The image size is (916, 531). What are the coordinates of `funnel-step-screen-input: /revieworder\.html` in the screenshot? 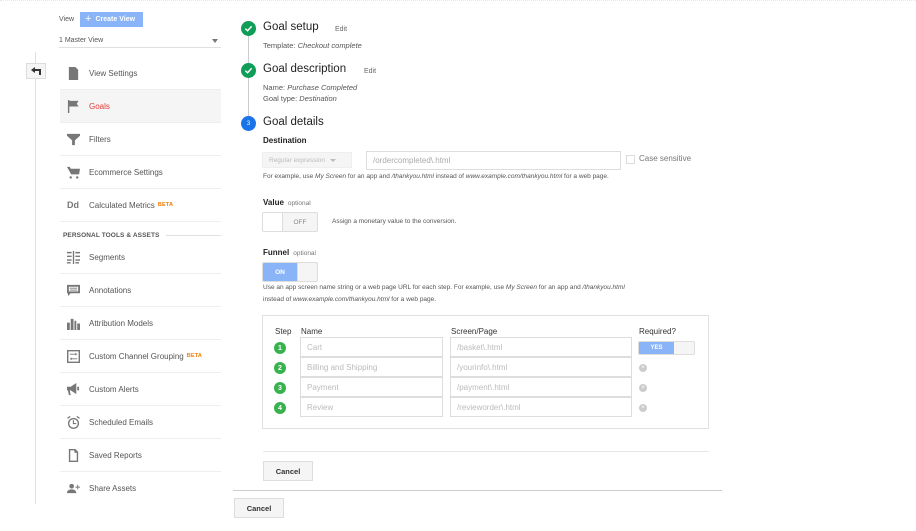 It's located at (541, 407).